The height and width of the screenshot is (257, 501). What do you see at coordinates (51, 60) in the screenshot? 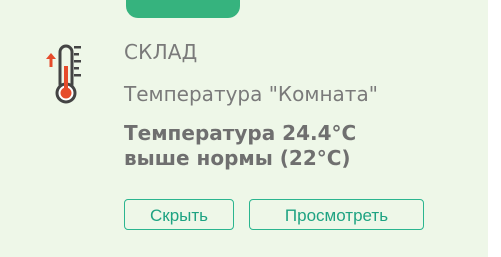
I see `arrow-up-icon` at bounding box center [51, 60].